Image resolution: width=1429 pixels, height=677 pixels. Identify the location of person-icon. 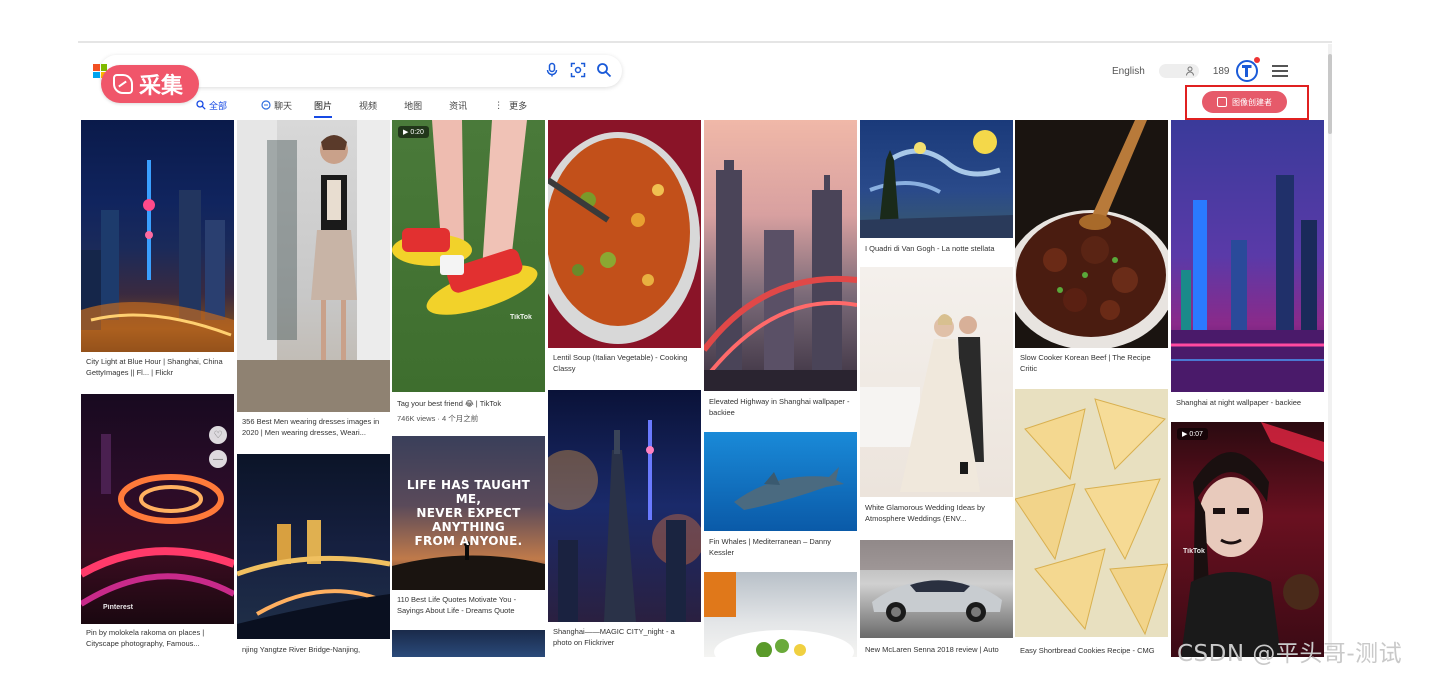
(1189, 71).